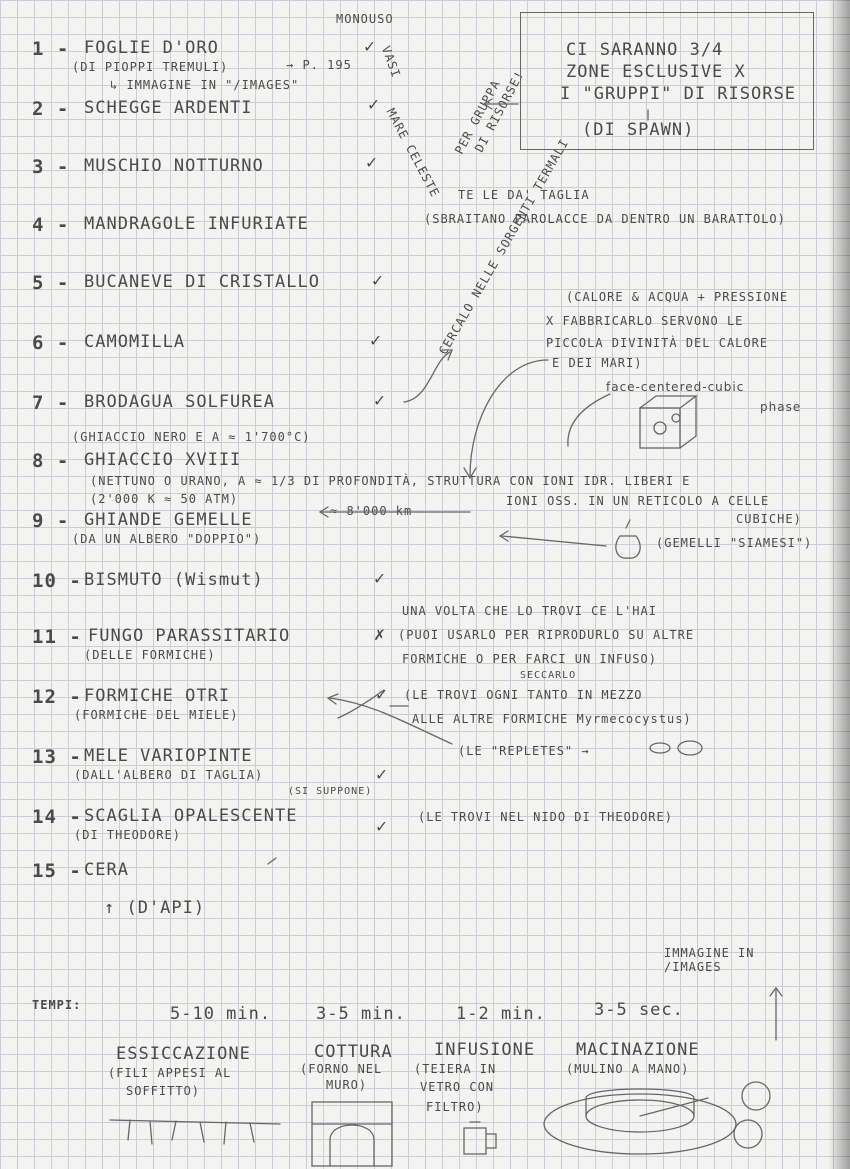 The width and height of the screenshot is (850, 1169). I want to click on drying-herbs-icon, so click(195, 1132).